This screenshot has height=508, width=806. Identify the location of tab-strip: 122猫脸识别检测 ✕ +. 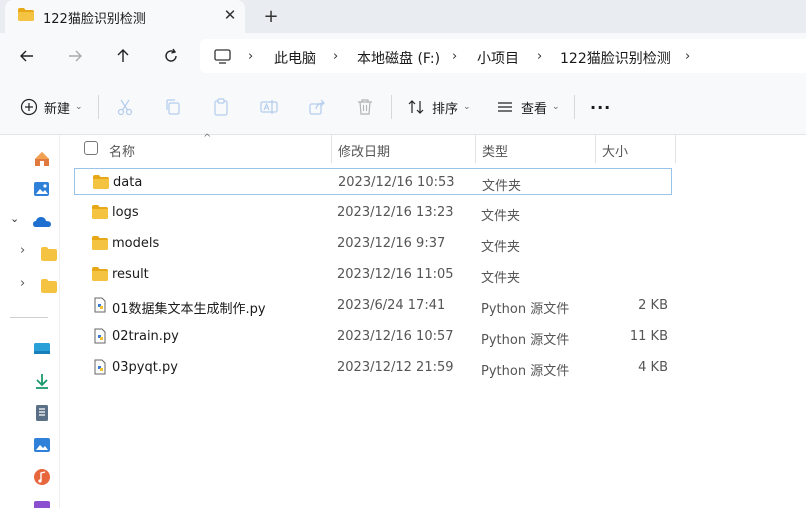
(403, 16).